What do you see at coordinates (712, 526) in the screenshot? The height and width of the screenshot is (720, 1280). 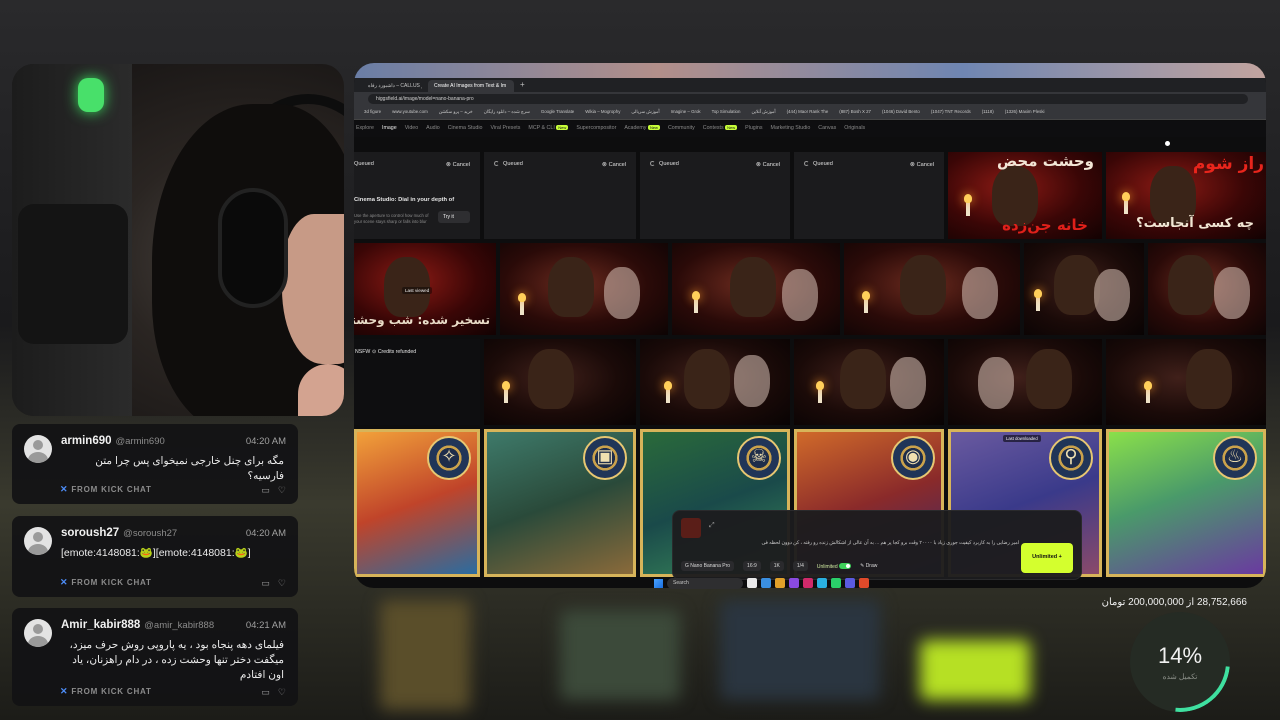 I see `expand-icon: ⤢` at bounding box center [712, 526].